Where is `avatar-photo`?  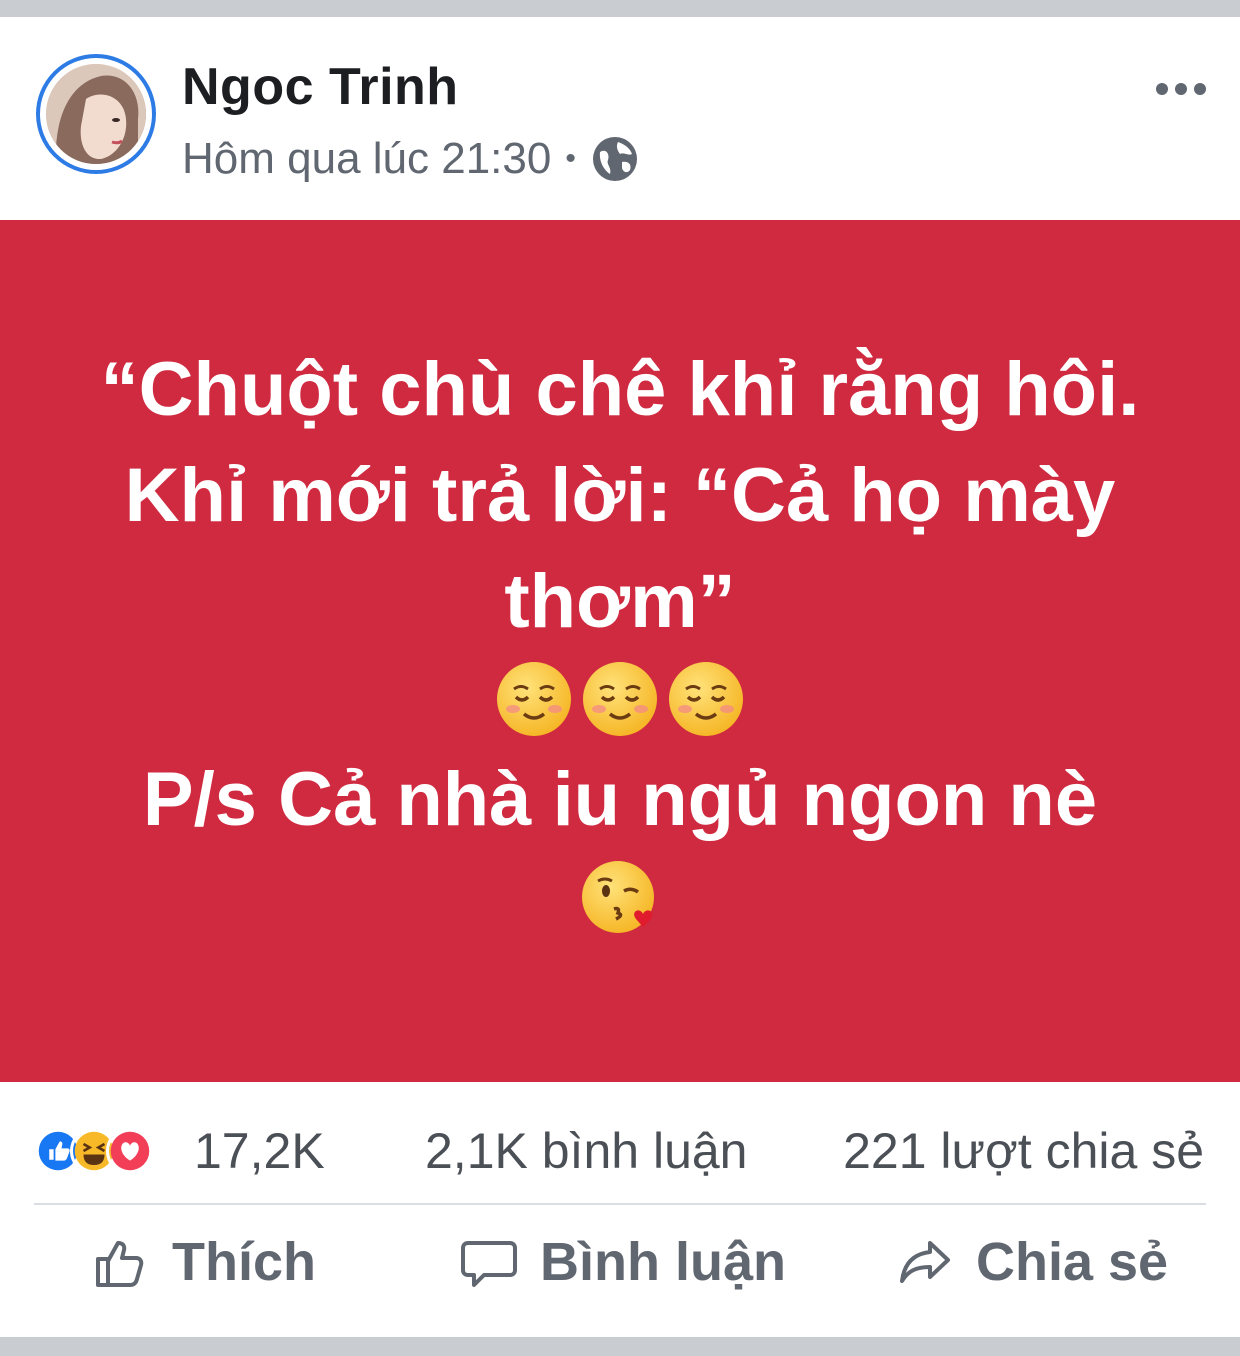
avatar-photo is located at coordinates (96, 114).